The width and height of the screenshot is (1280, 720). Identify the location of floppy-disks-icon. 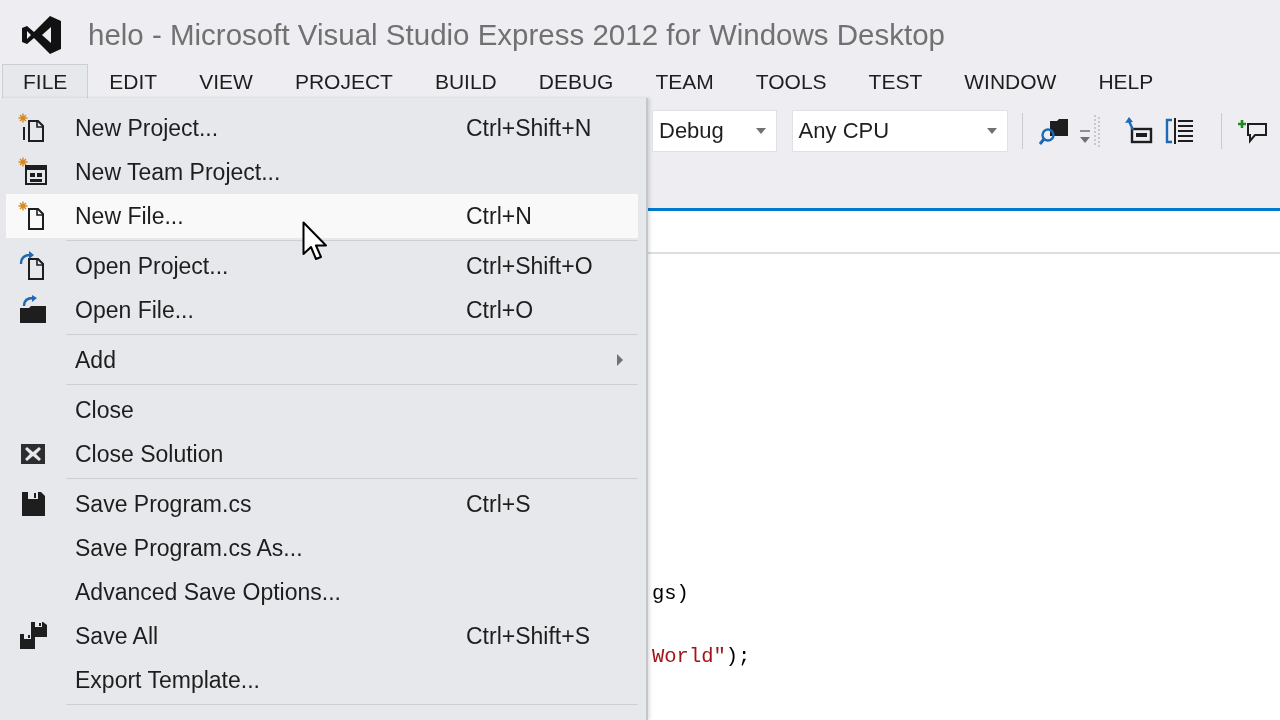
(33, 636).